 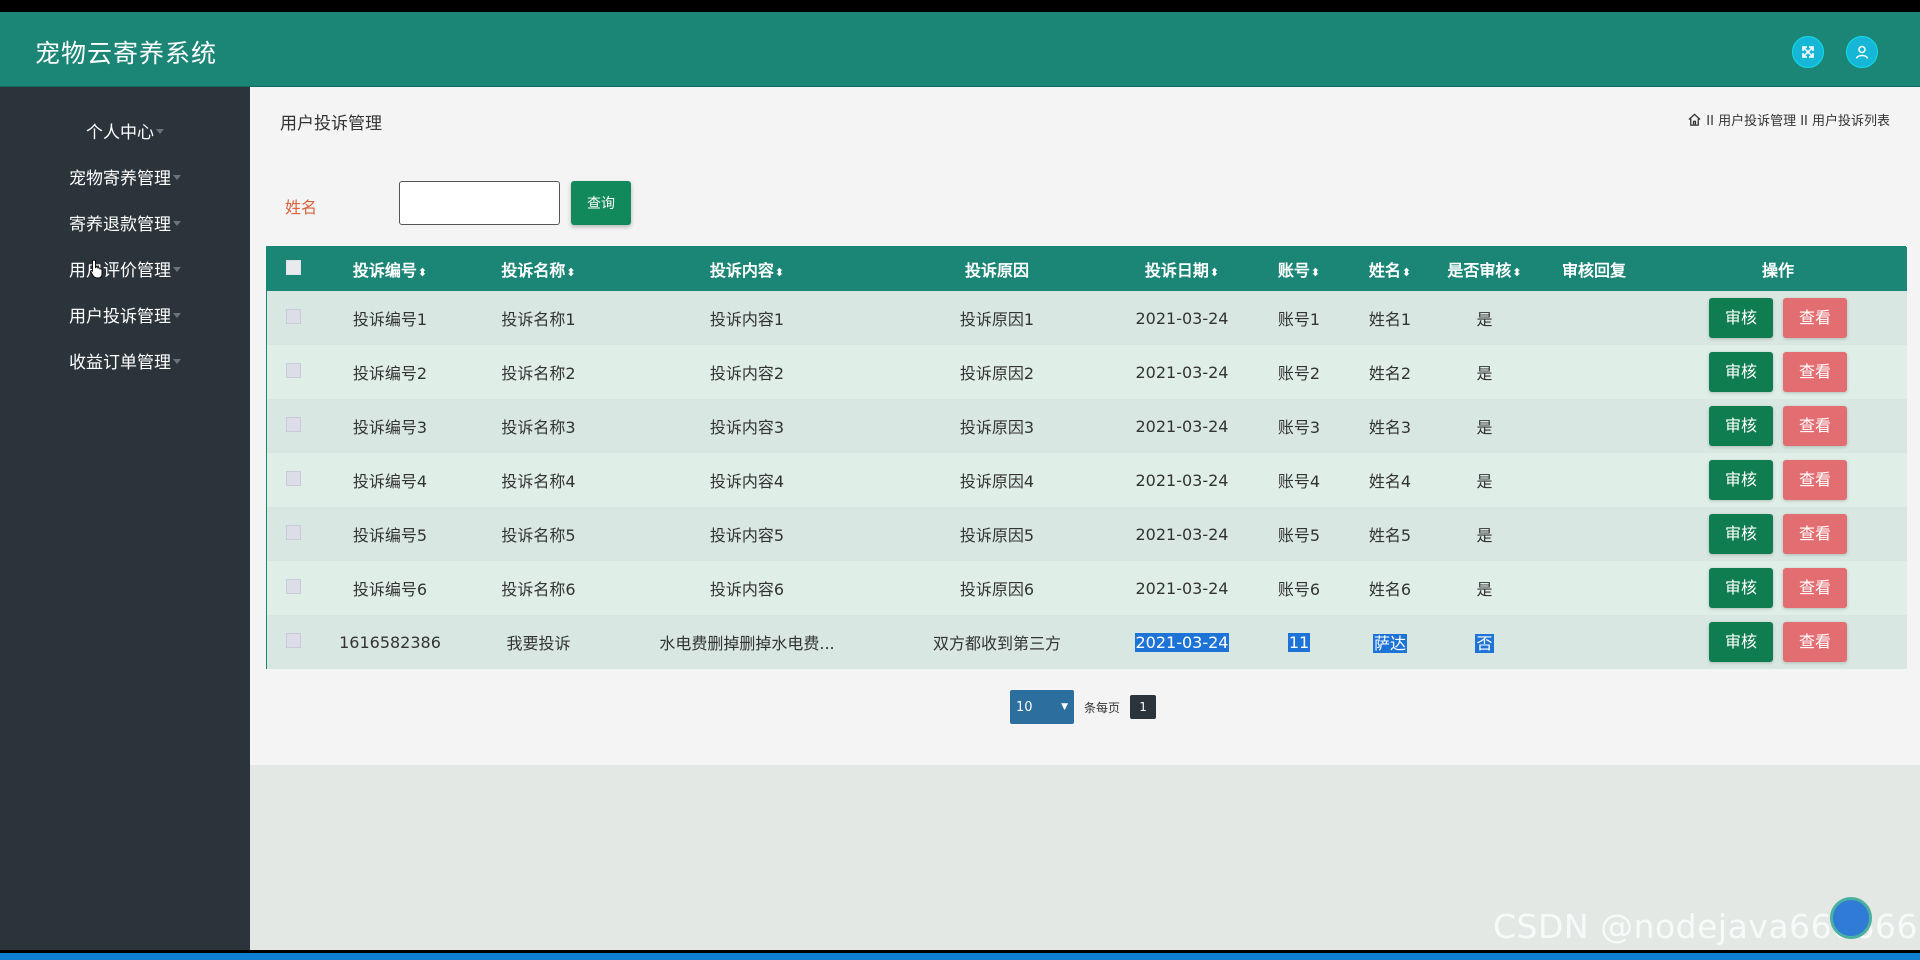 What do you see at coordinates (1390, 426) in the screenshot?
I see `cell-username: 姓名3` at bounding box center [1390, 426].